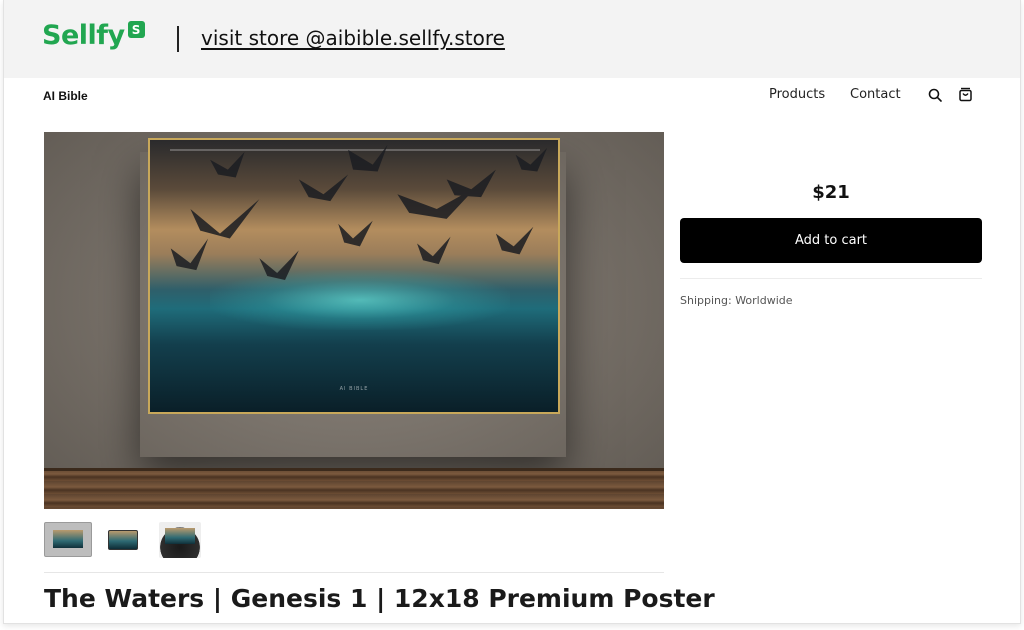 The image size is (1024, 630). What do you see at coordinates (831, 192) in the screenshot?
I see `product-price: $21` at bounding box center [831, 192].